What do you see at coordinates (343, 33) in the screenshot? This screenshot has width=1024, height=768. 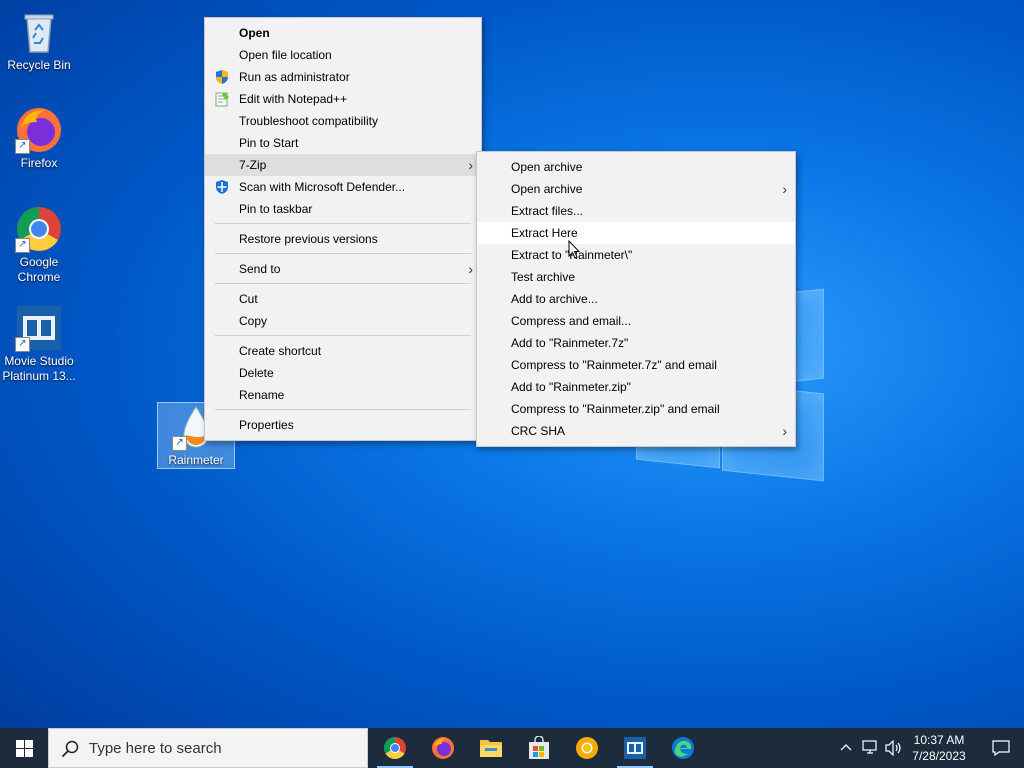 I see `menu-item-open: Open` at bounding box center [343, 33].